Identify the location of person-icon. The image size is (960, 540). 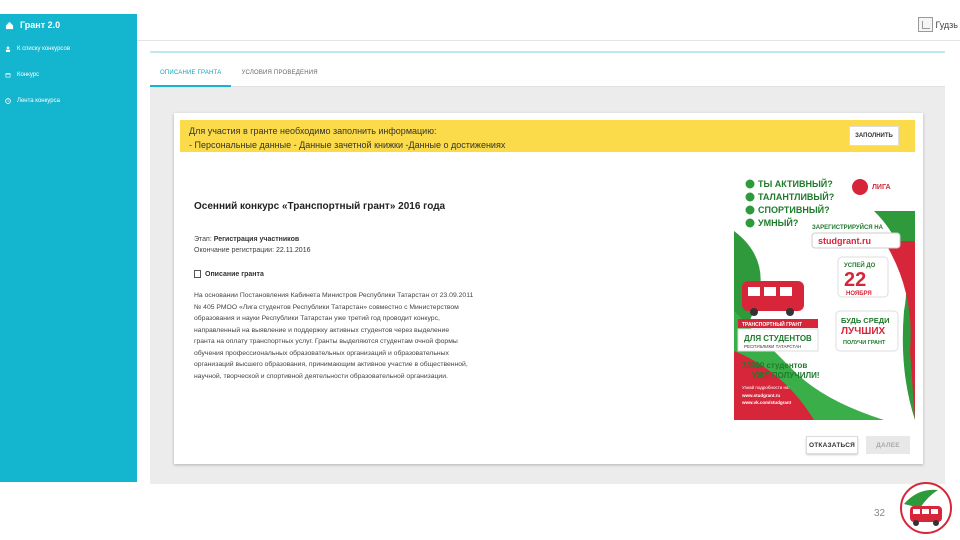
(8, 49).